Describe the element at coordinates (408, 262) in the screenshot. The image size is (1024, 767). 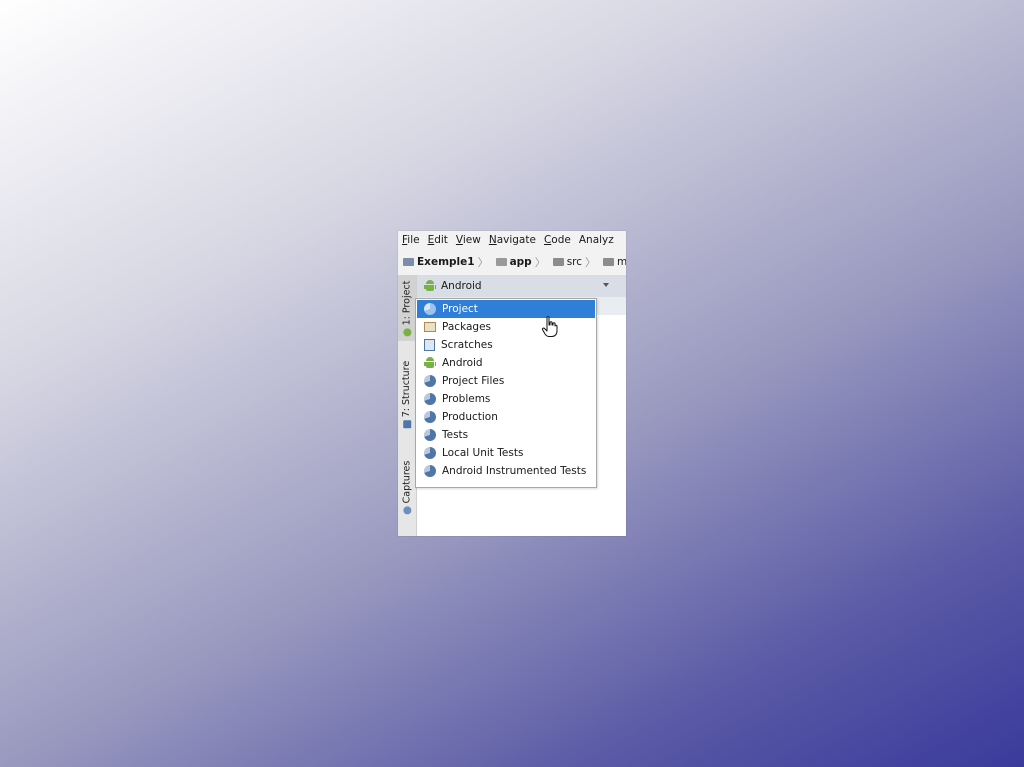
I see `project-folder-icon` at that location.